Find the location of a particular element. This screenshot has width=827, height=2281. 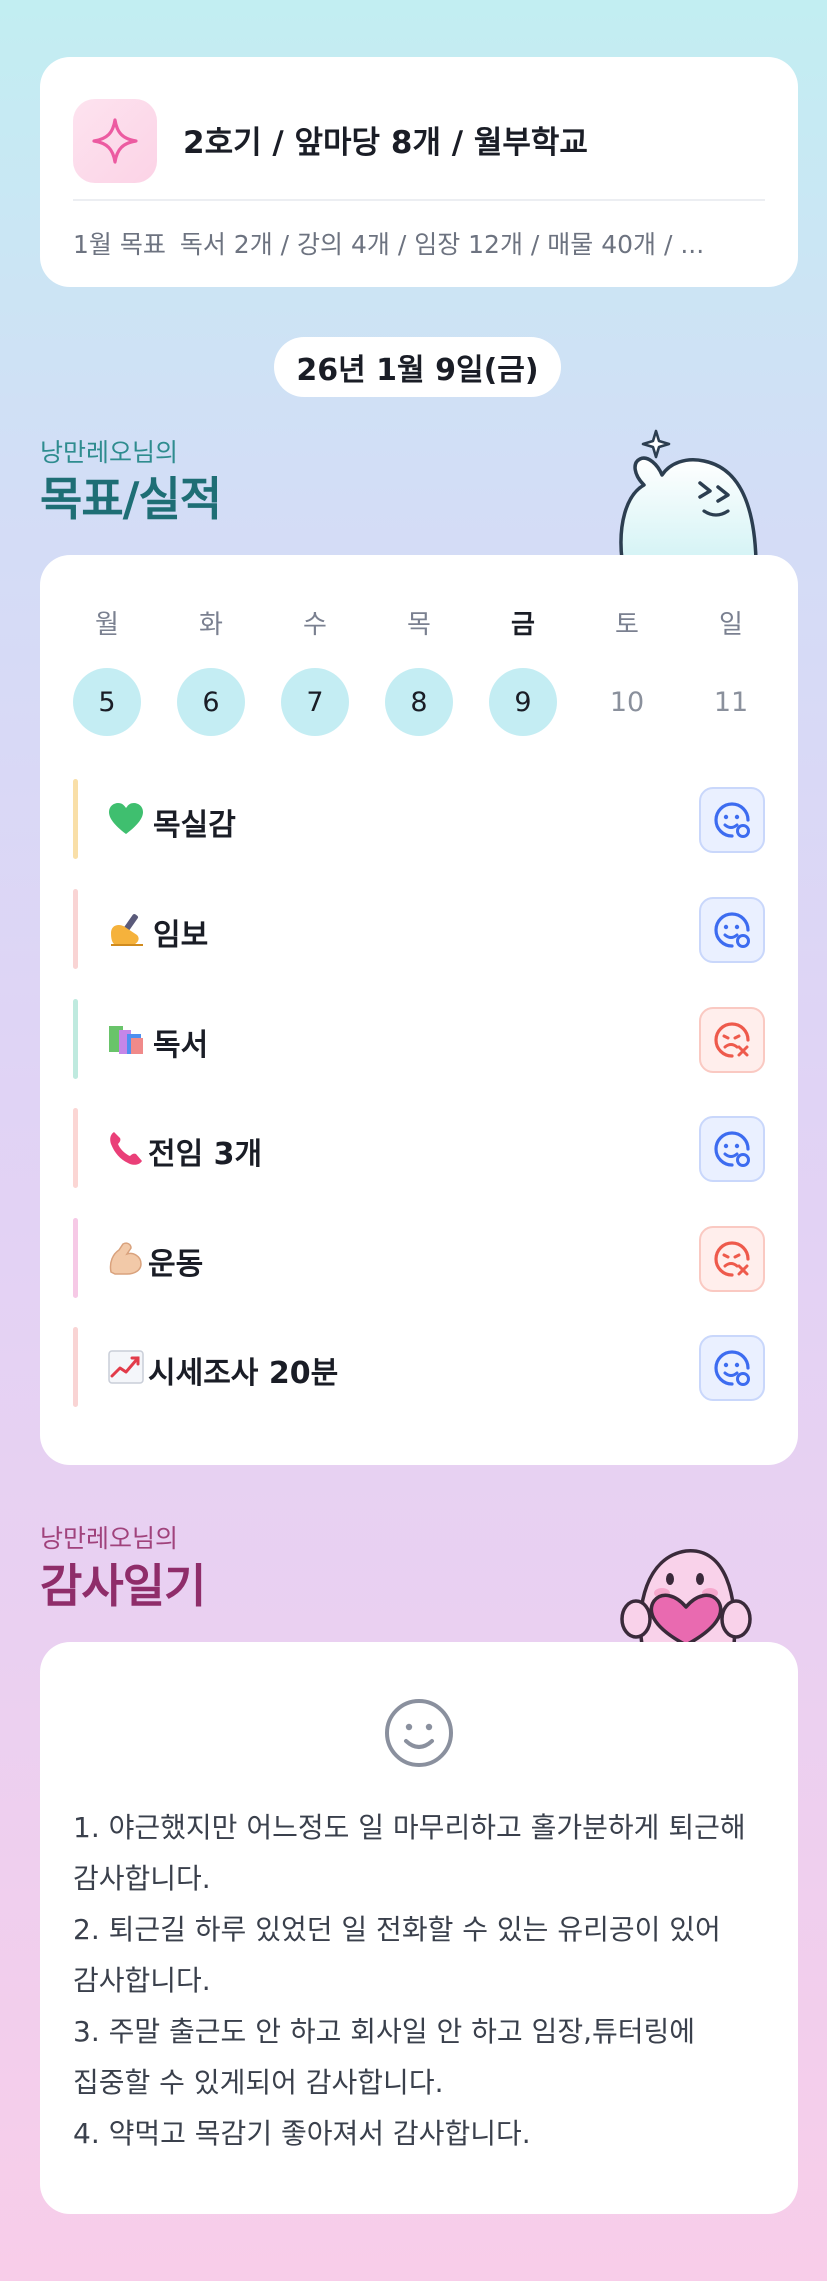

goal-row: 목실감 is located at coordinates (419, 819).